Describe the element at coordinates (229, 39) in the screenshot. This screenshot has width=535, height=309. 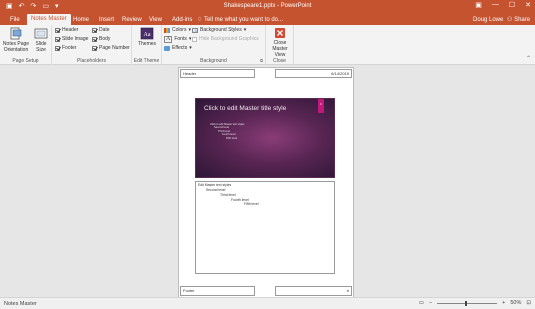
I see `hide-background-graphics-label: Hide Background Graphics` at that location.